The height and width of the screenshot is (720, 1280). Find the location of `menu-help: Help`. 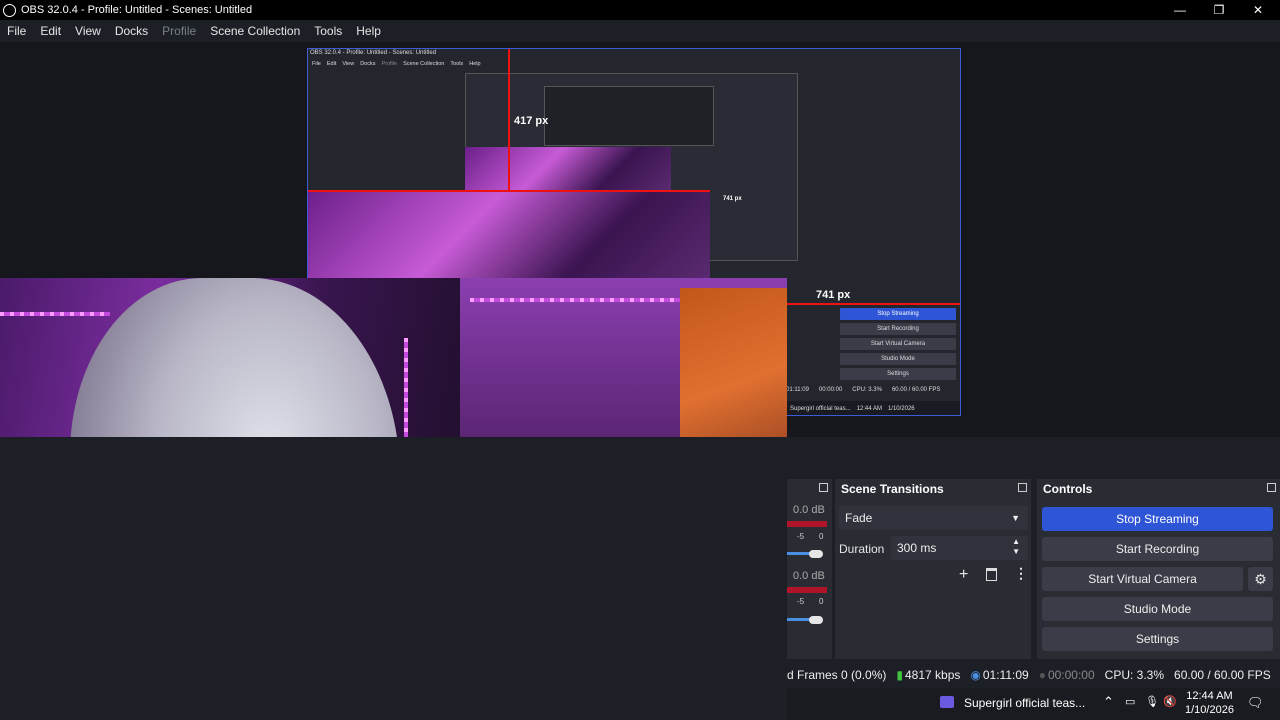

menu-help: Help is located at coordinates (368, 31).